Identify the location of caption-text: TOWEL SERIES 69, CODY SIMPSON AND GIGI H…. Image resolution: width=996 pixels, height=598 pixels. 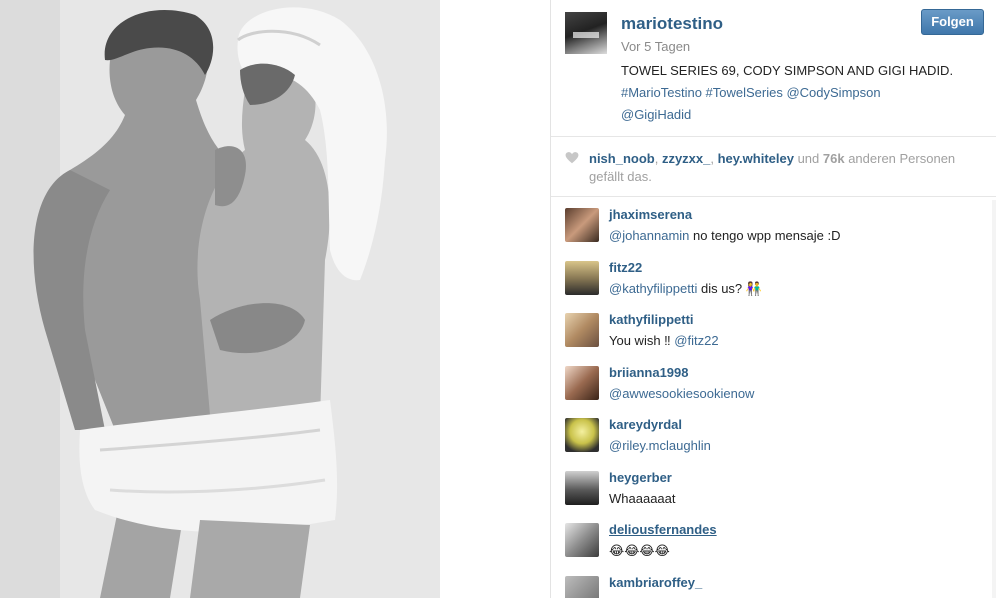
(787, 70).